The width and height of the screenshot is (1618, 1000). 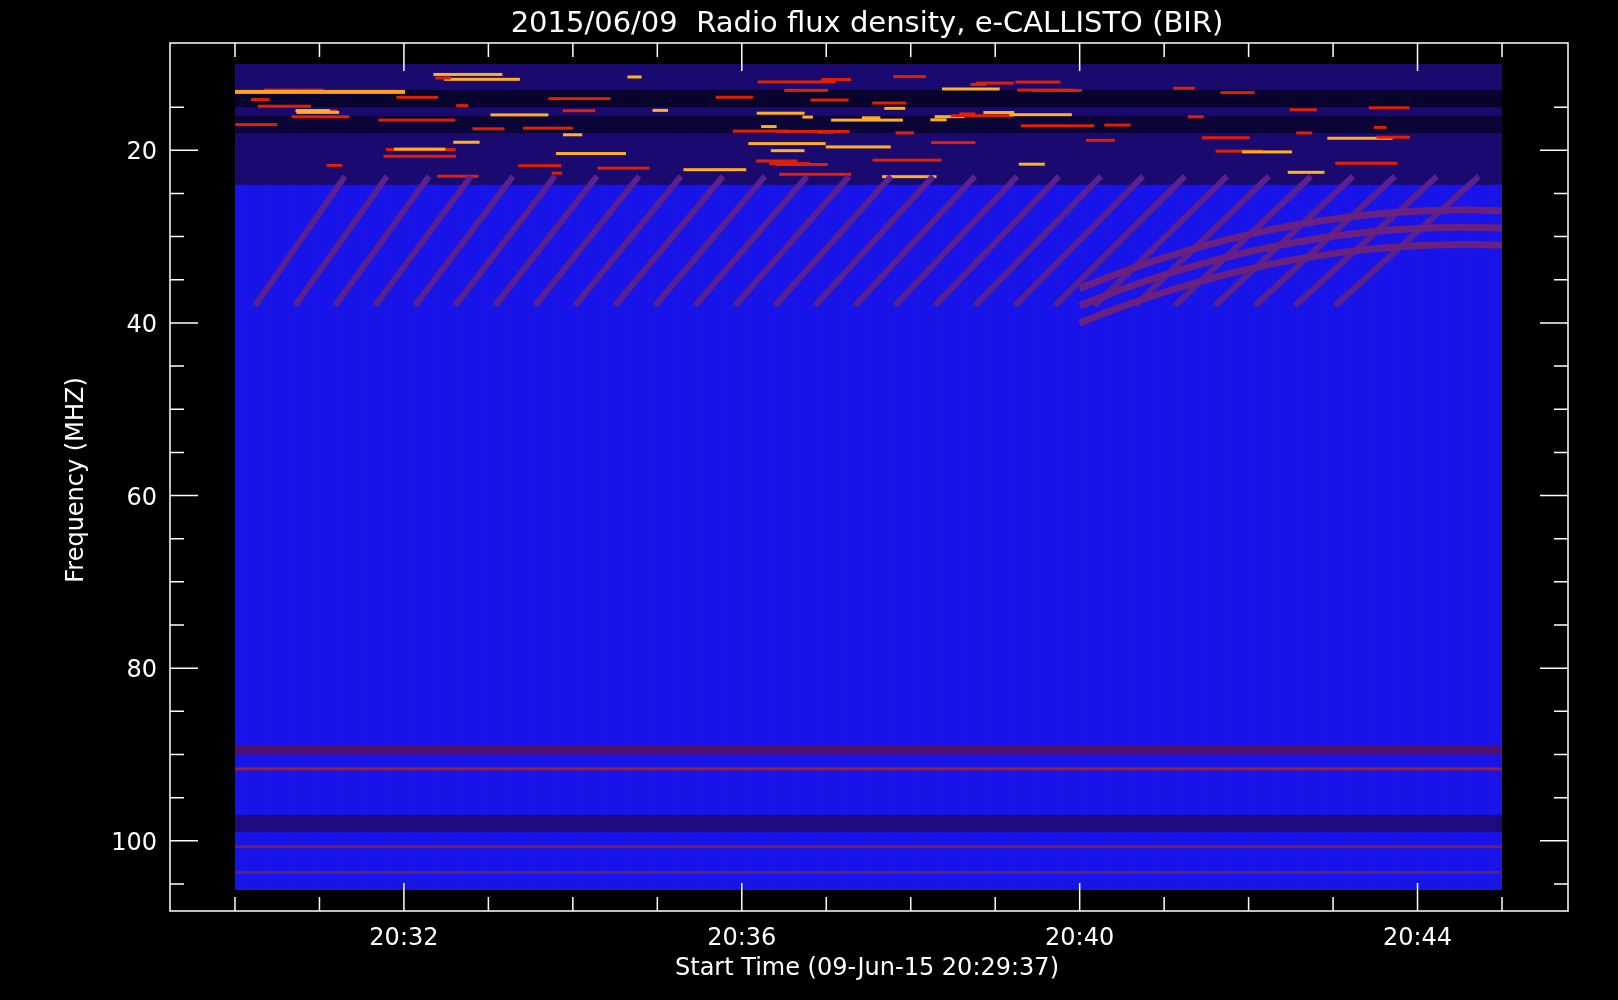 I want to click on x-tick-label: 20:36, so click(x=742, y=937).